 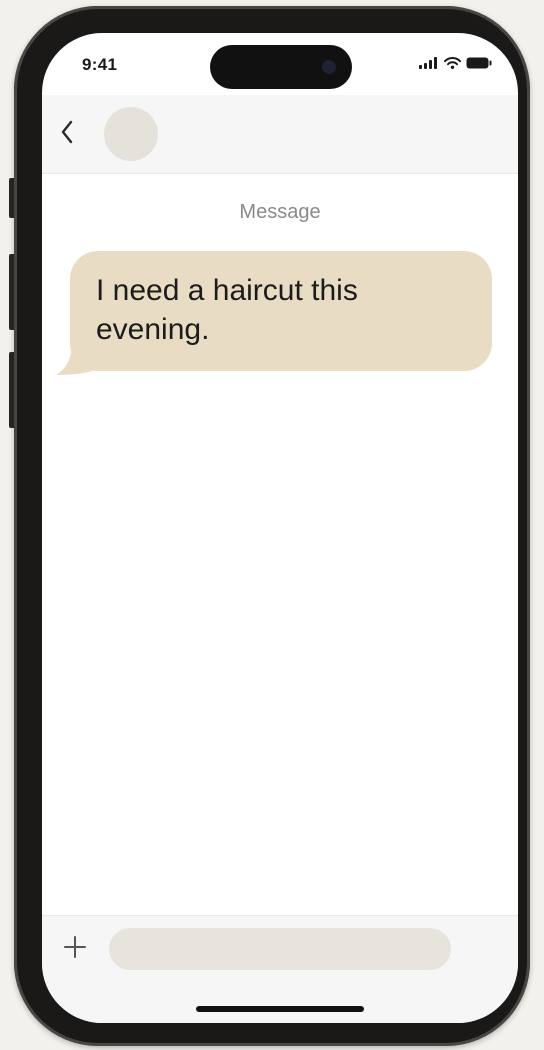 I want to click on front-camera, so click(x=329, y=67).